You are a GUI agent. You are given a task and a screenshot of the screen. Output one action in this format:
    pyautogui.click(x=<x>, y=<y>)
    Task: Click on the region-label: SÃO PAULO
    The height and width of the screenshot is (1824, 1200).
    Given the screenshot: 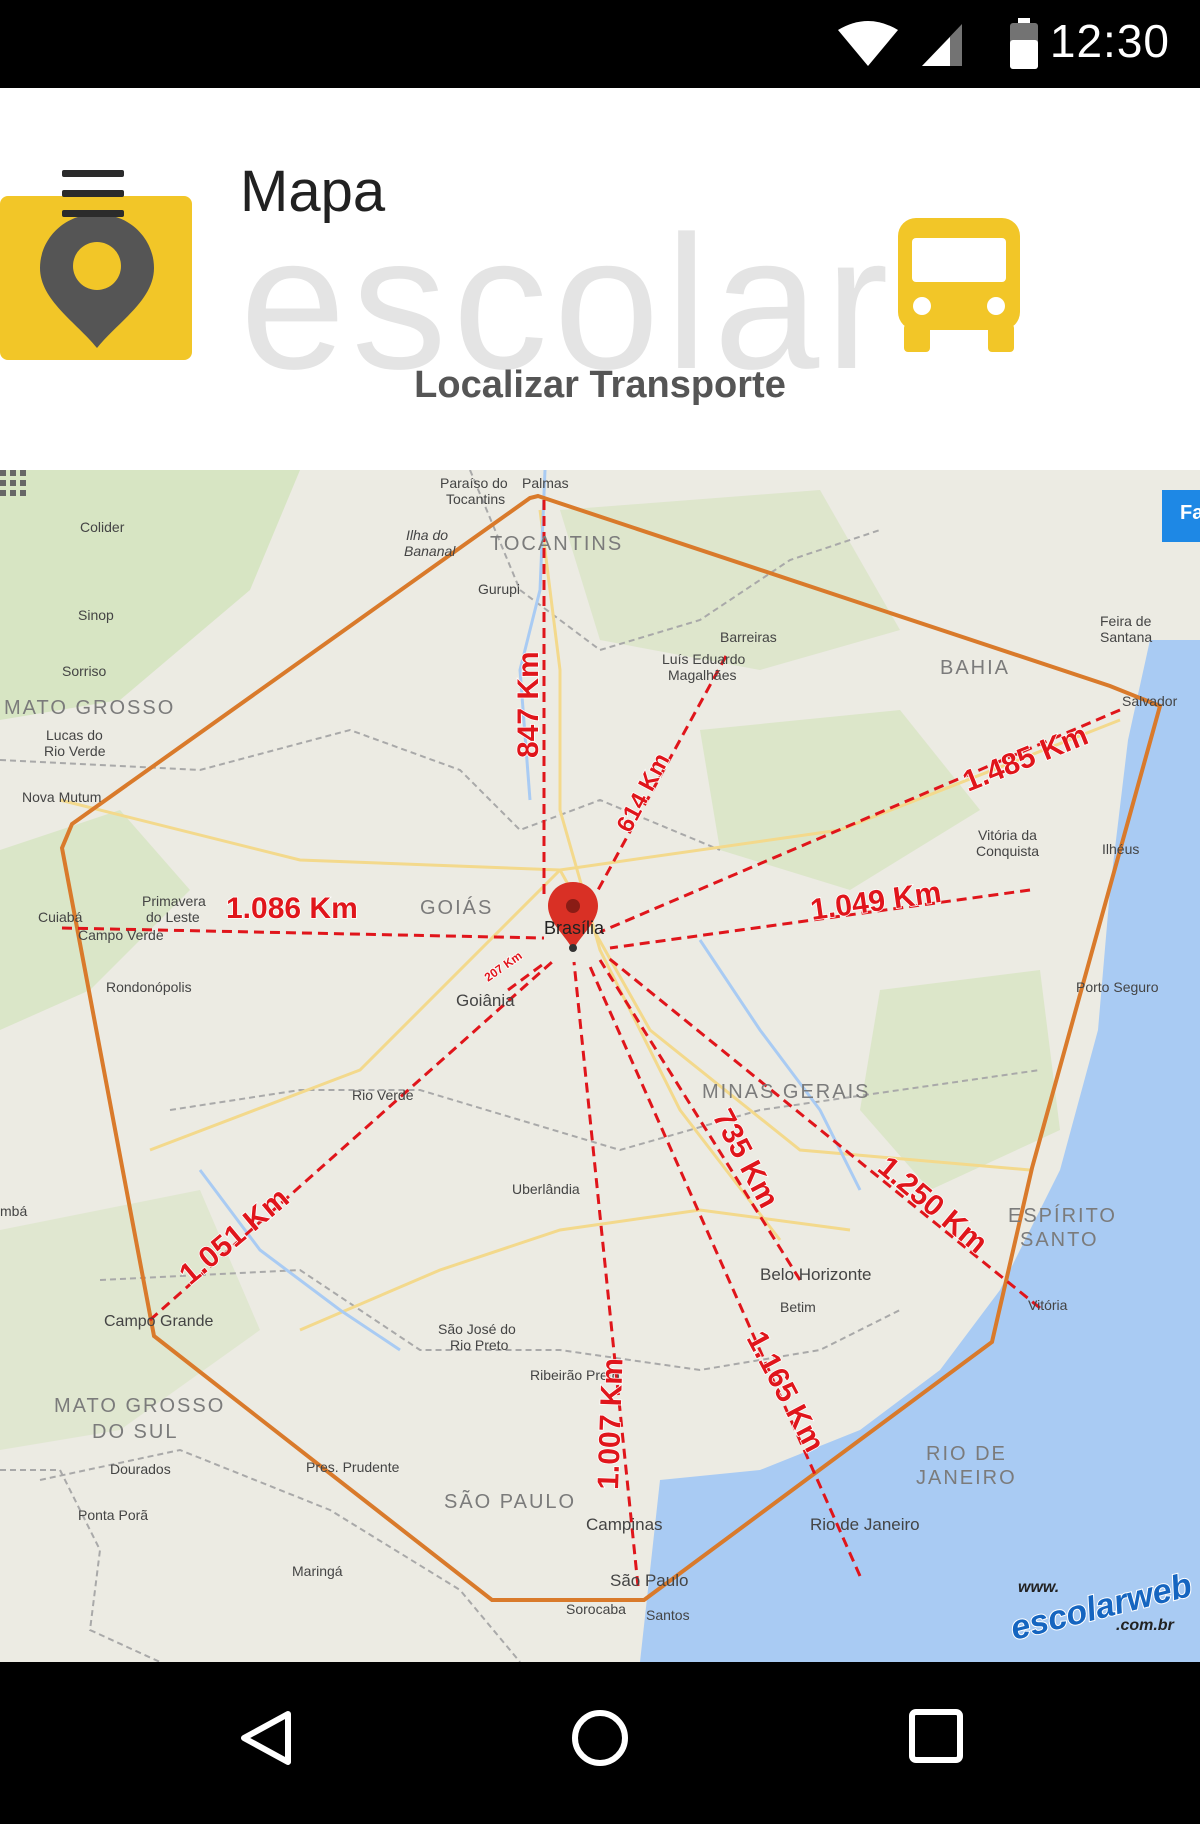 What is the action you would take?
    pyautogui.click(x=510, y=1501)
    